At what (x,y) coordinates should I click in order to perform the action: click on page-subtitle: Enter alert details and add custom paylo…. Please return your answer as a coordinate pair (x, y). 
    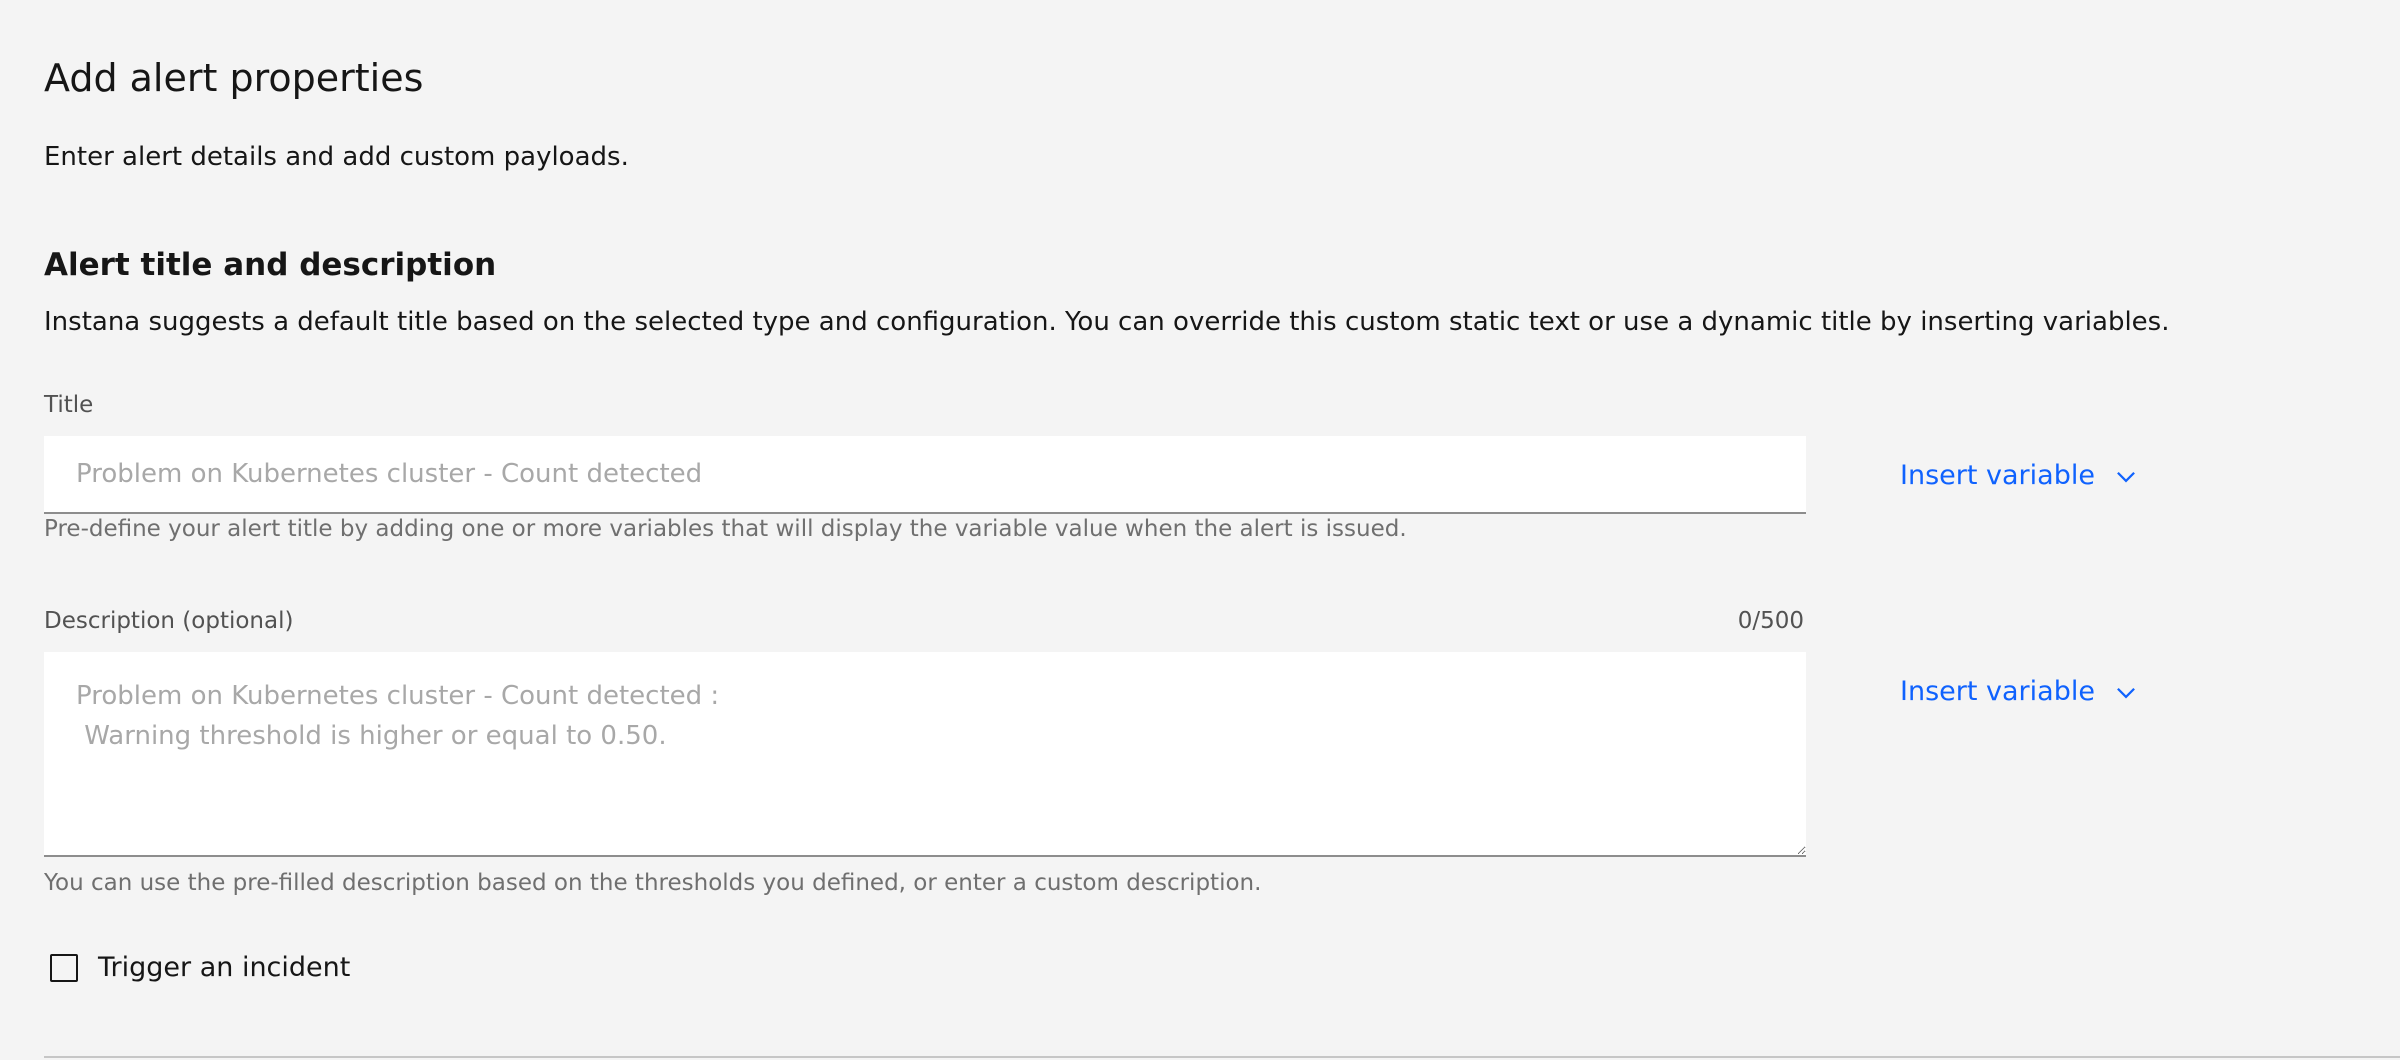
    Looking at the image, I should click on (336, 157).